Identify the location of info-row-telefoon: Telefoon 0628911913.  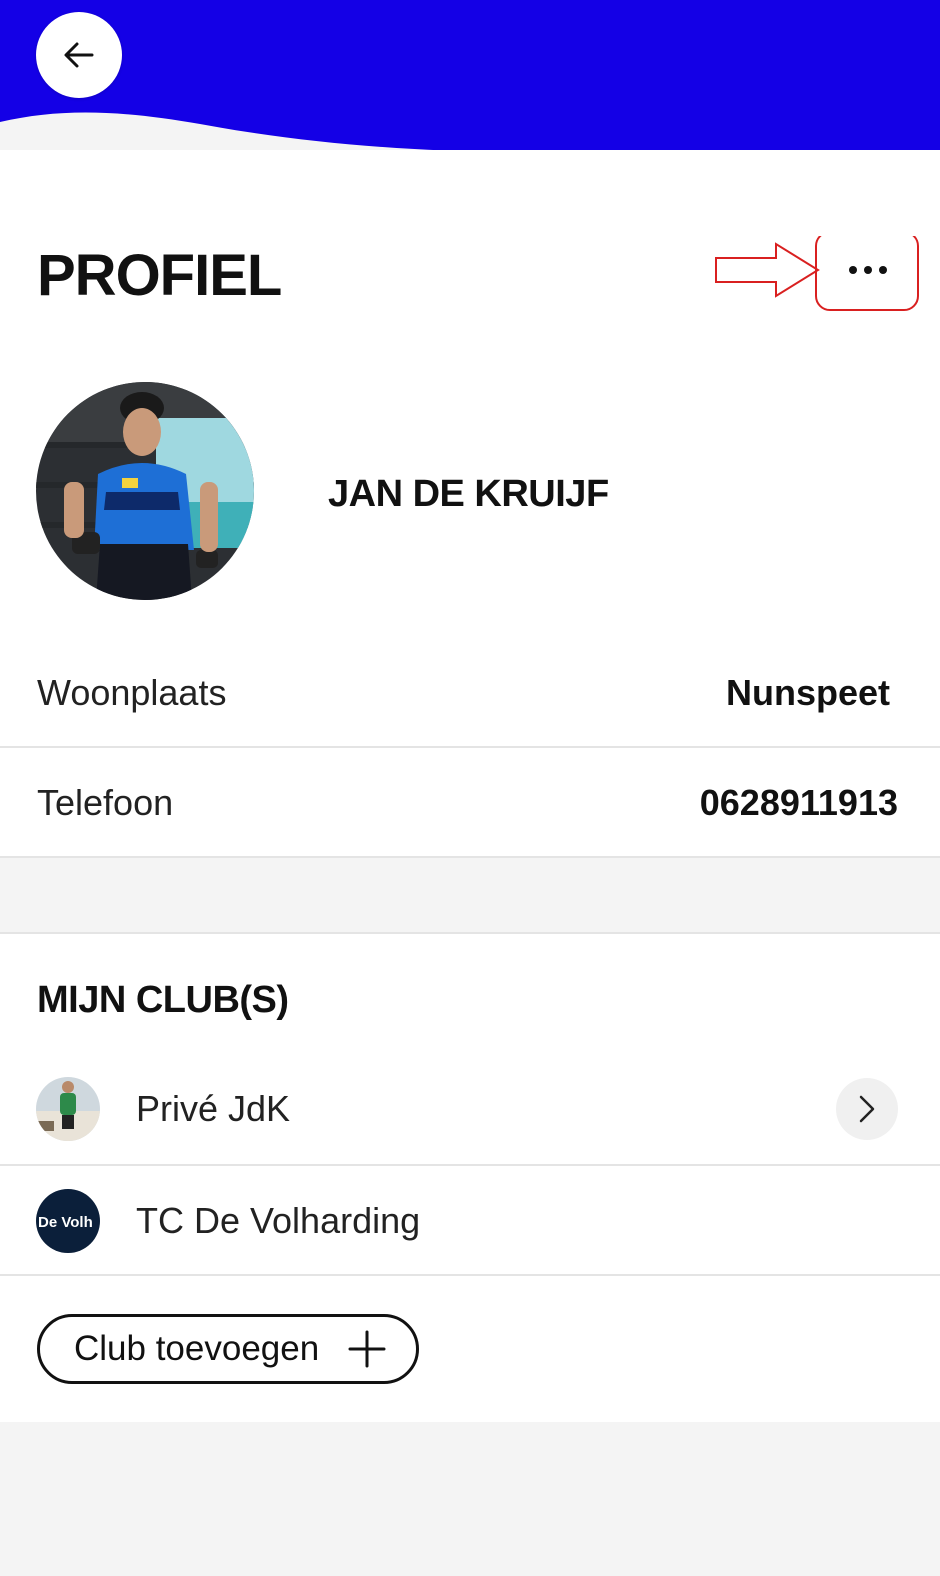
(470, 803).